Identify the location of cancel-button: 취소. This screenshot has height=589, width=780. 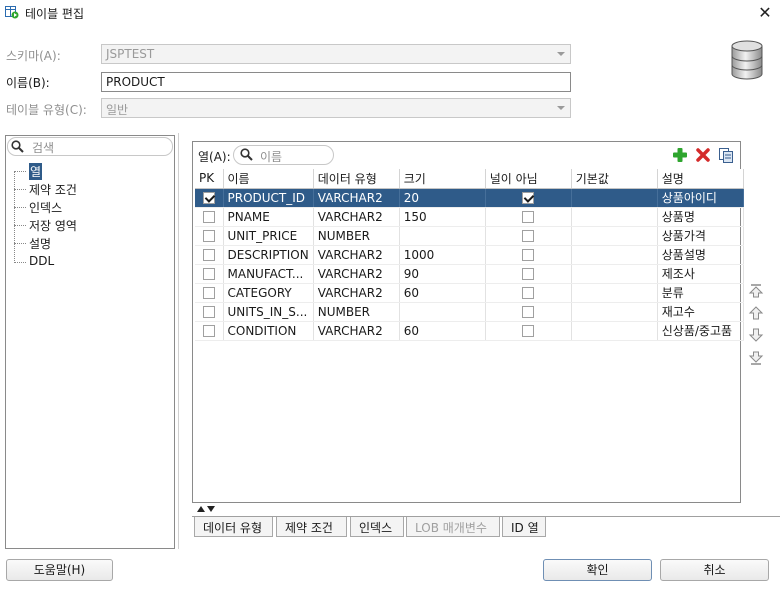
(714, 570).